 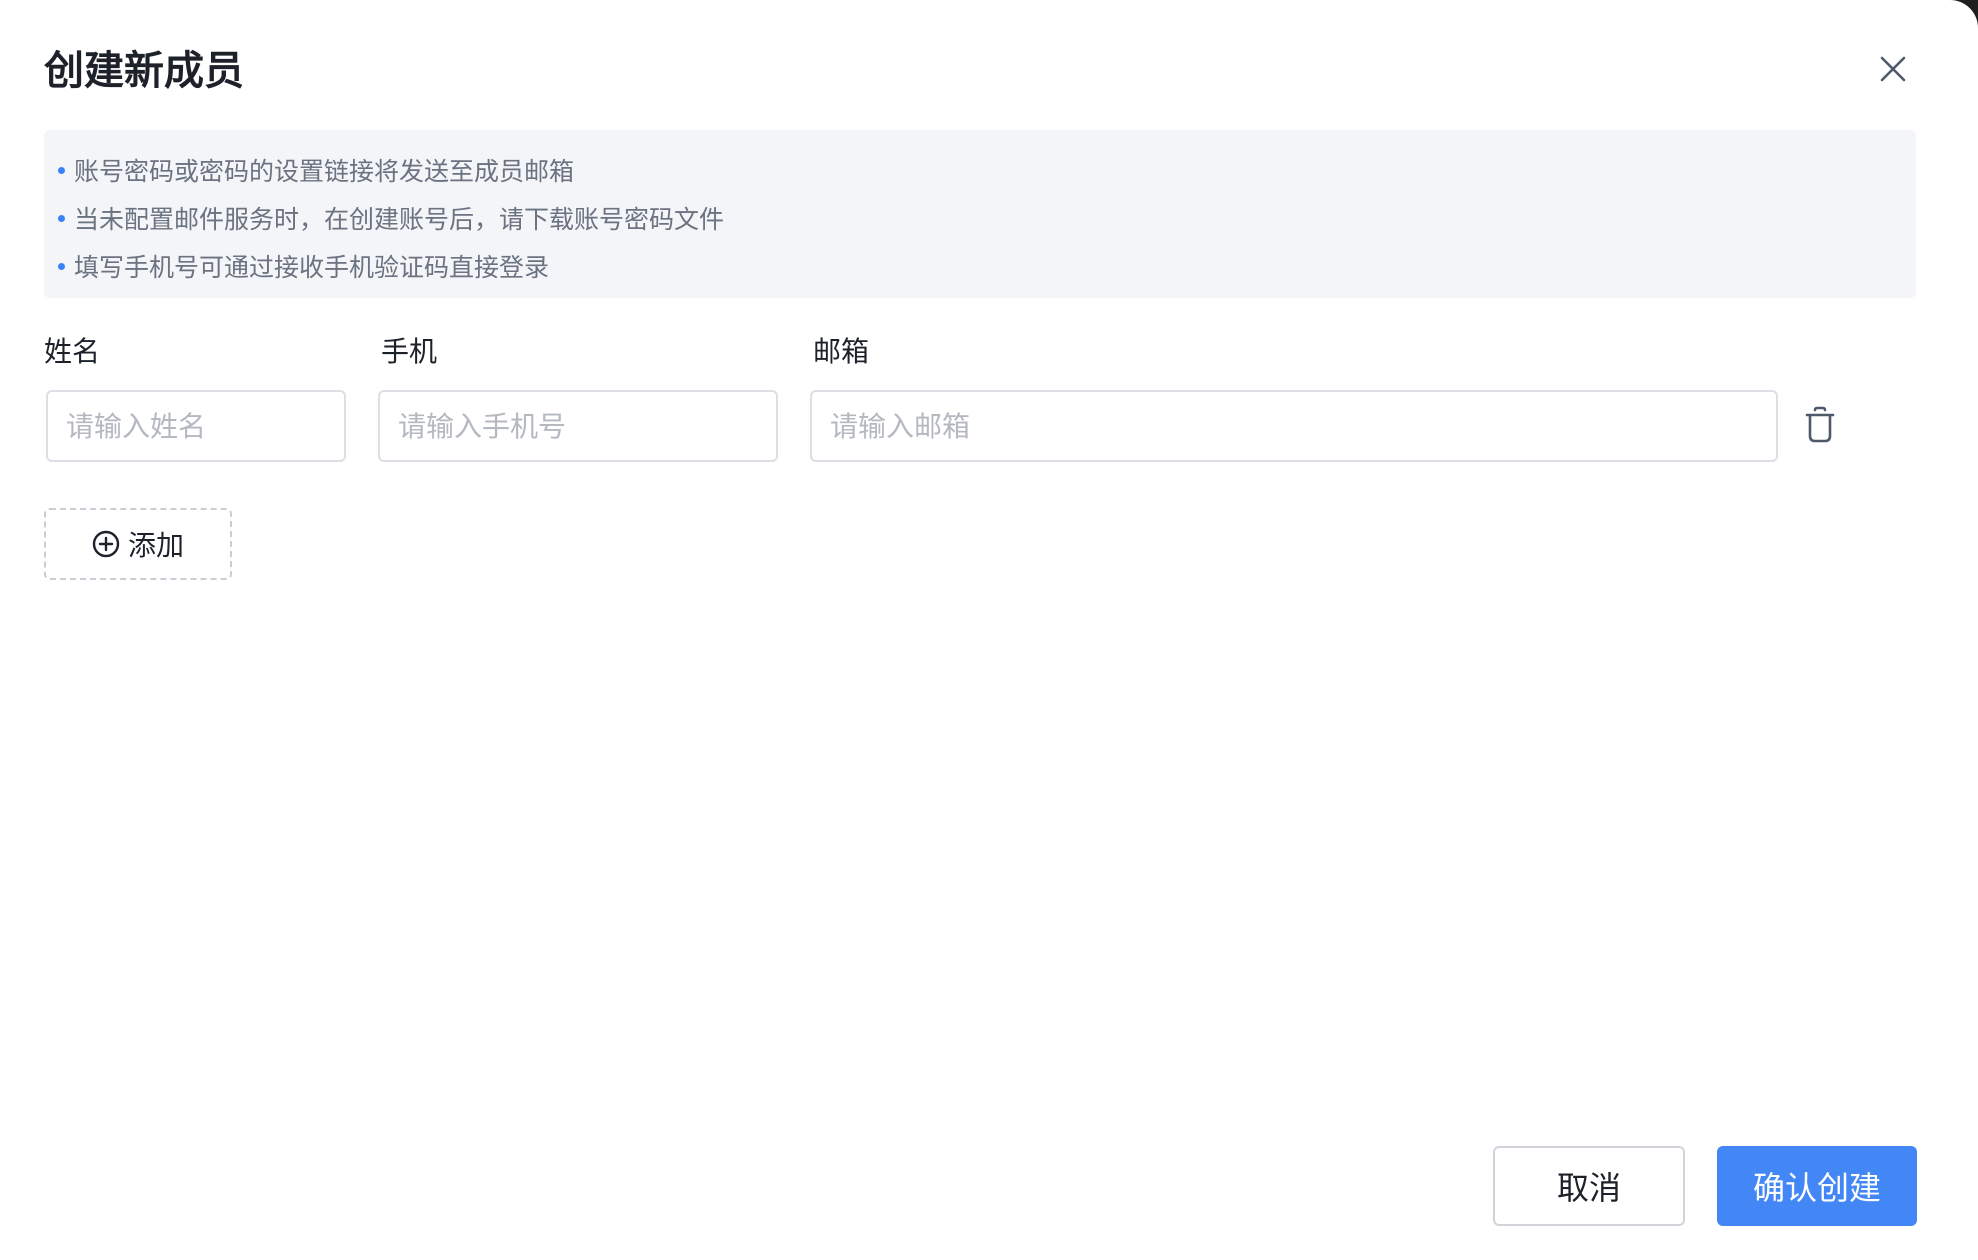 What do you see at coordinates (987, 266) in the screenshot?
I see `notice-item: 填写手机号可通过接收手机验证码直接登录` at bounding box center [987, 266].